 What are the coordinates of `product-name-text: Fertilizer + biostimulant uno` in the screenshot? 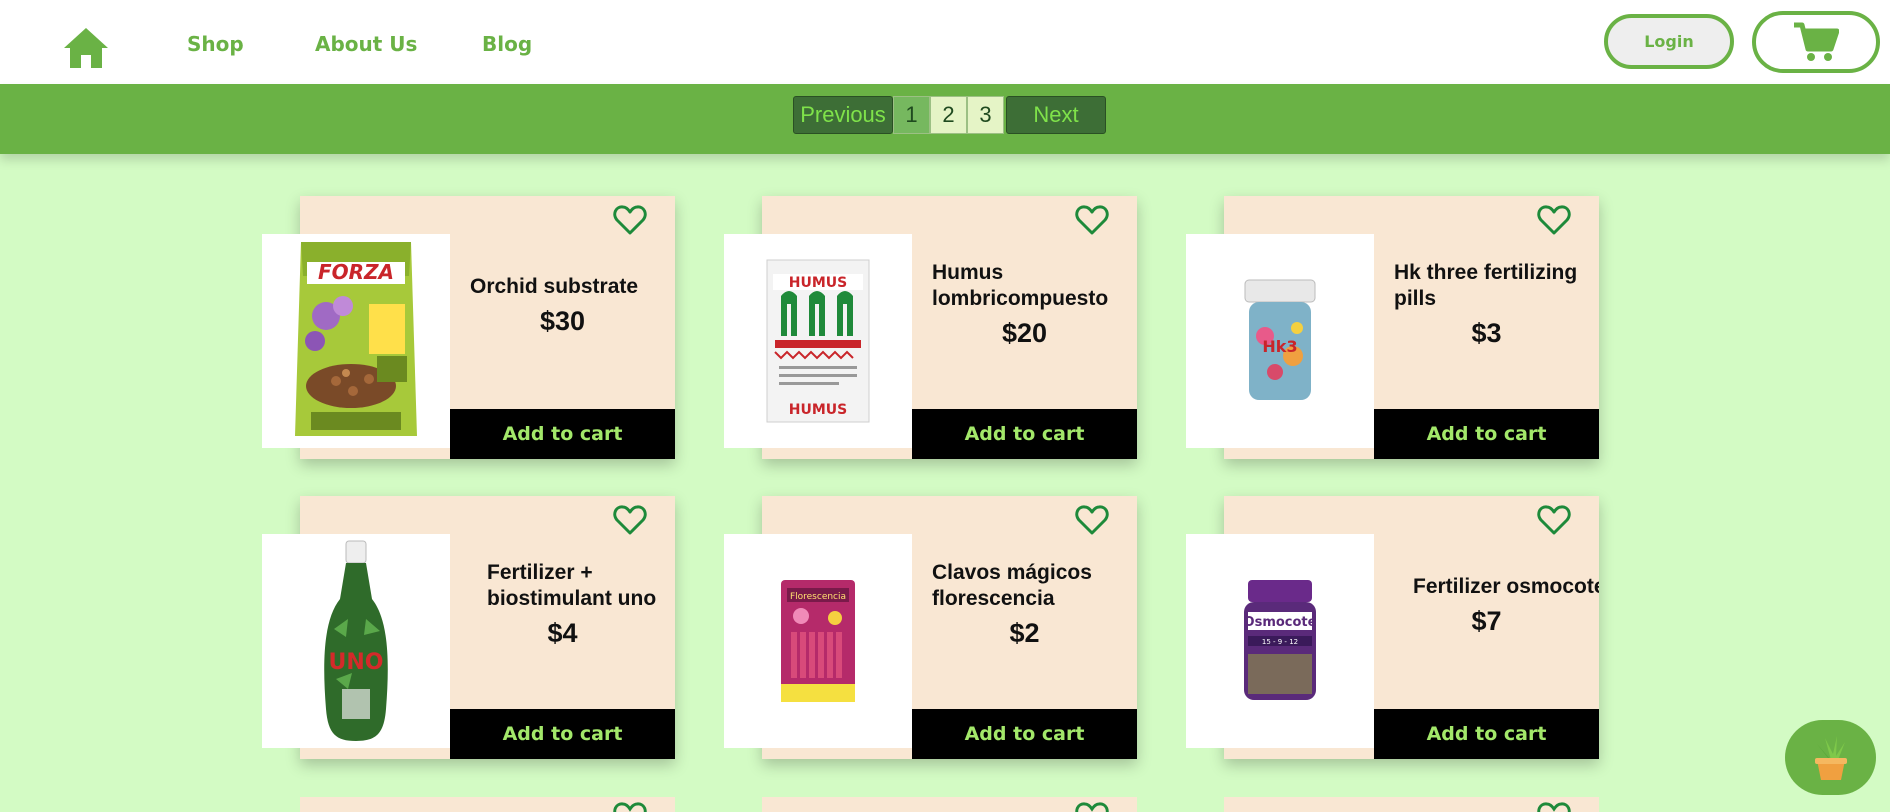 It's located at (572, 585).